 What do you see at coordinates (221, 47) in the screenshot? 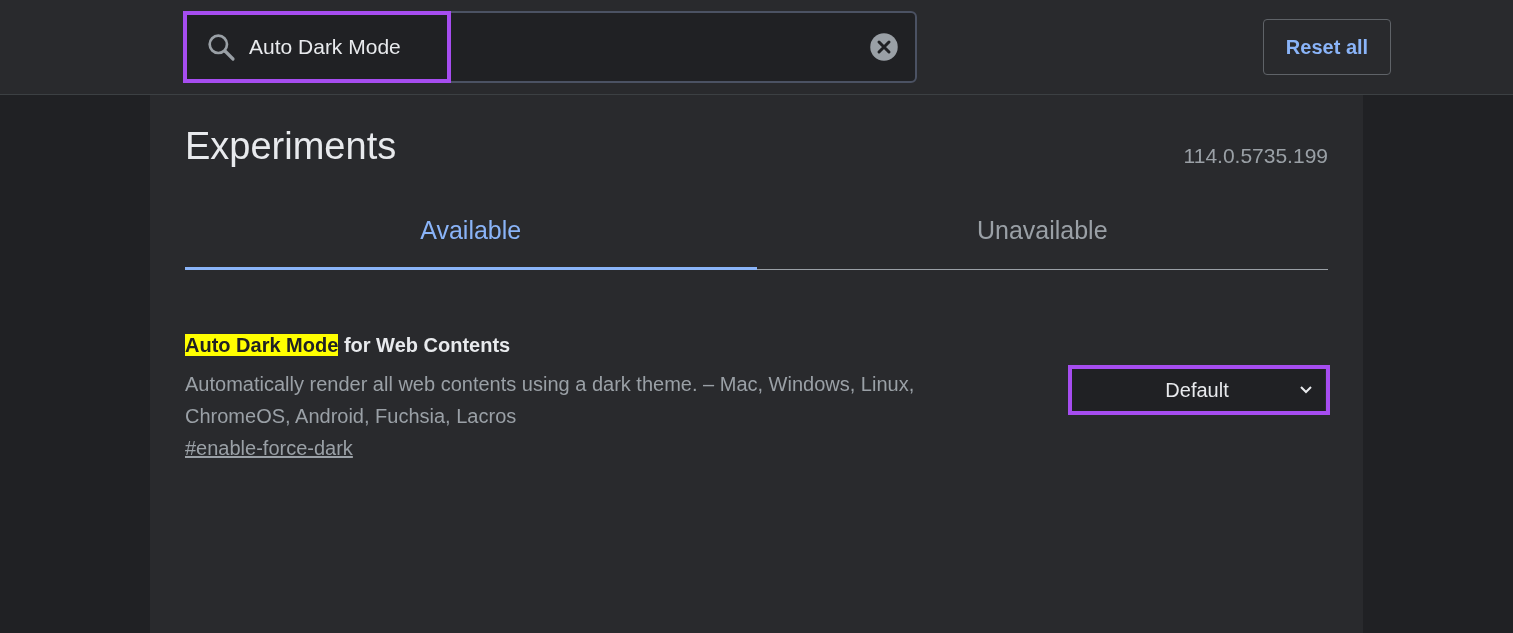
I see `search-icon` at bounding box center [221, 47].